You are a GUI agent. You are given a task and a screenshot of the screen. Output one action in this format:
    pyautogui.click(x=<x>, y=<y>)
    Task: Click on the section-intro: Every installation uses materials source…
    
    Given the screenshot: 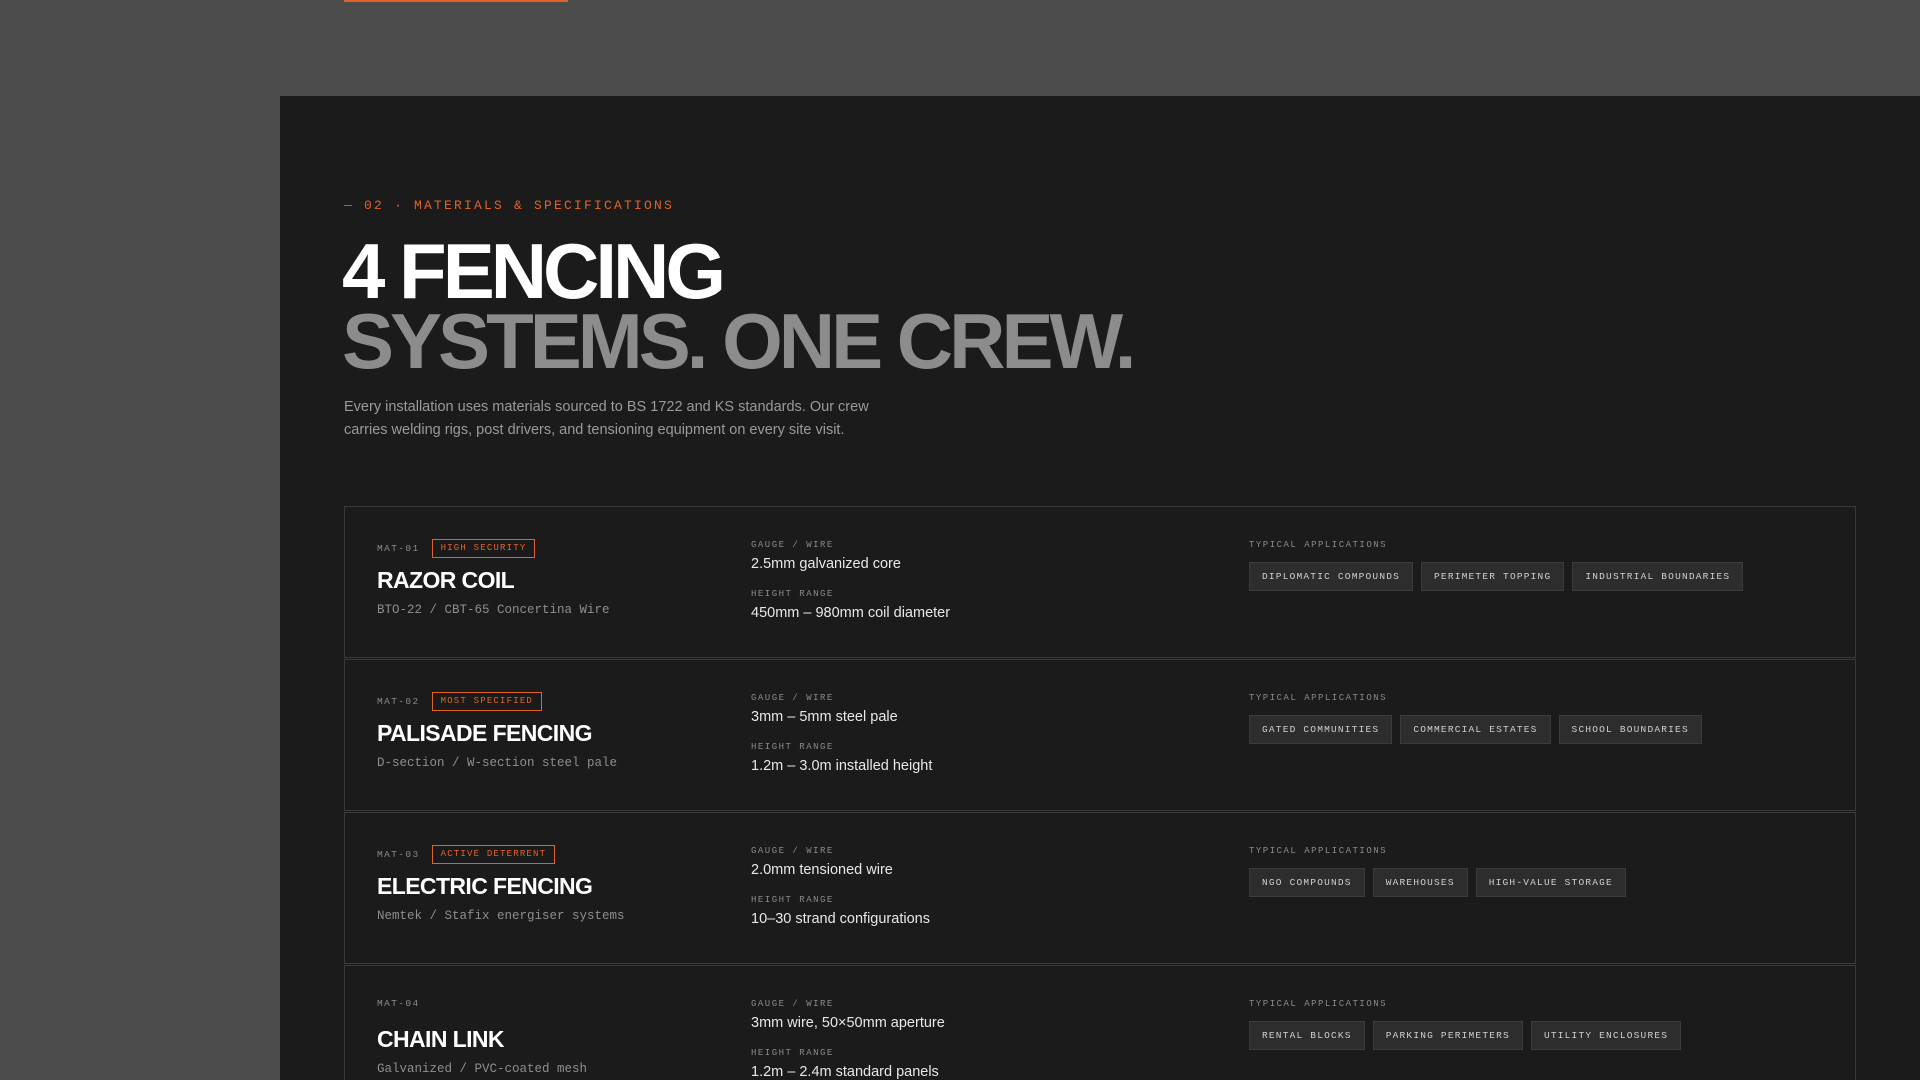 What is the action you would take?
    pyautogui.click(x=606, y=418)
    